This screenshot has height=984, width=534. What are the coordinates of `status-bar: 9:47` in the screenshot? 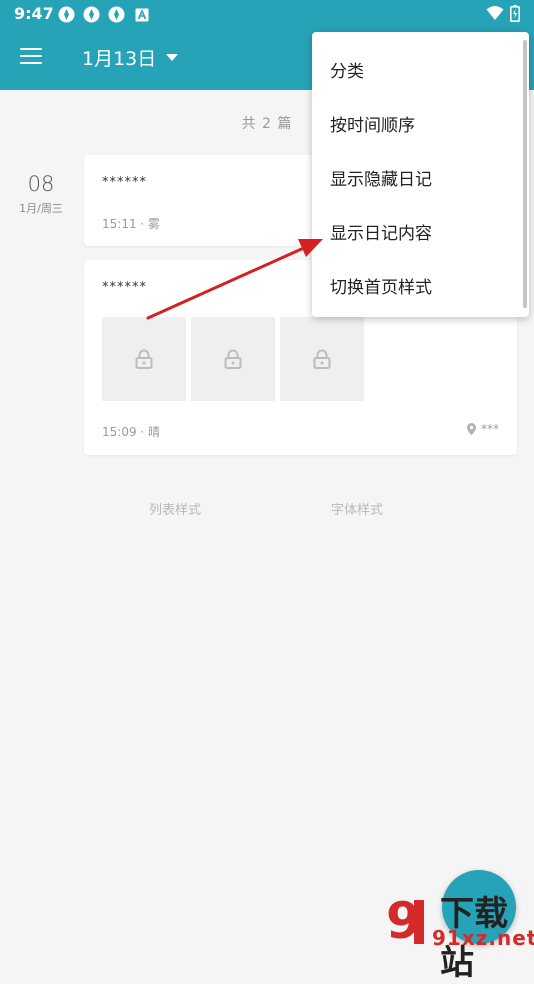 It's located at (267, 14).